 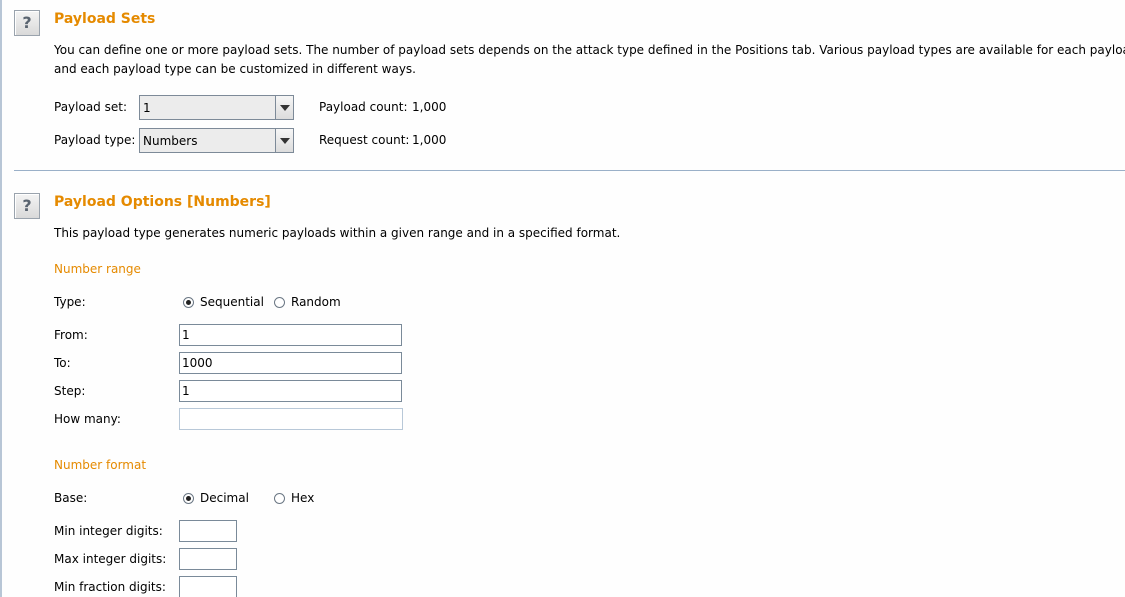 What do you see at coordinates (303, 498) in the screenshot?
I see `base-hex-label: Hex` at bounding box center [303, 498].